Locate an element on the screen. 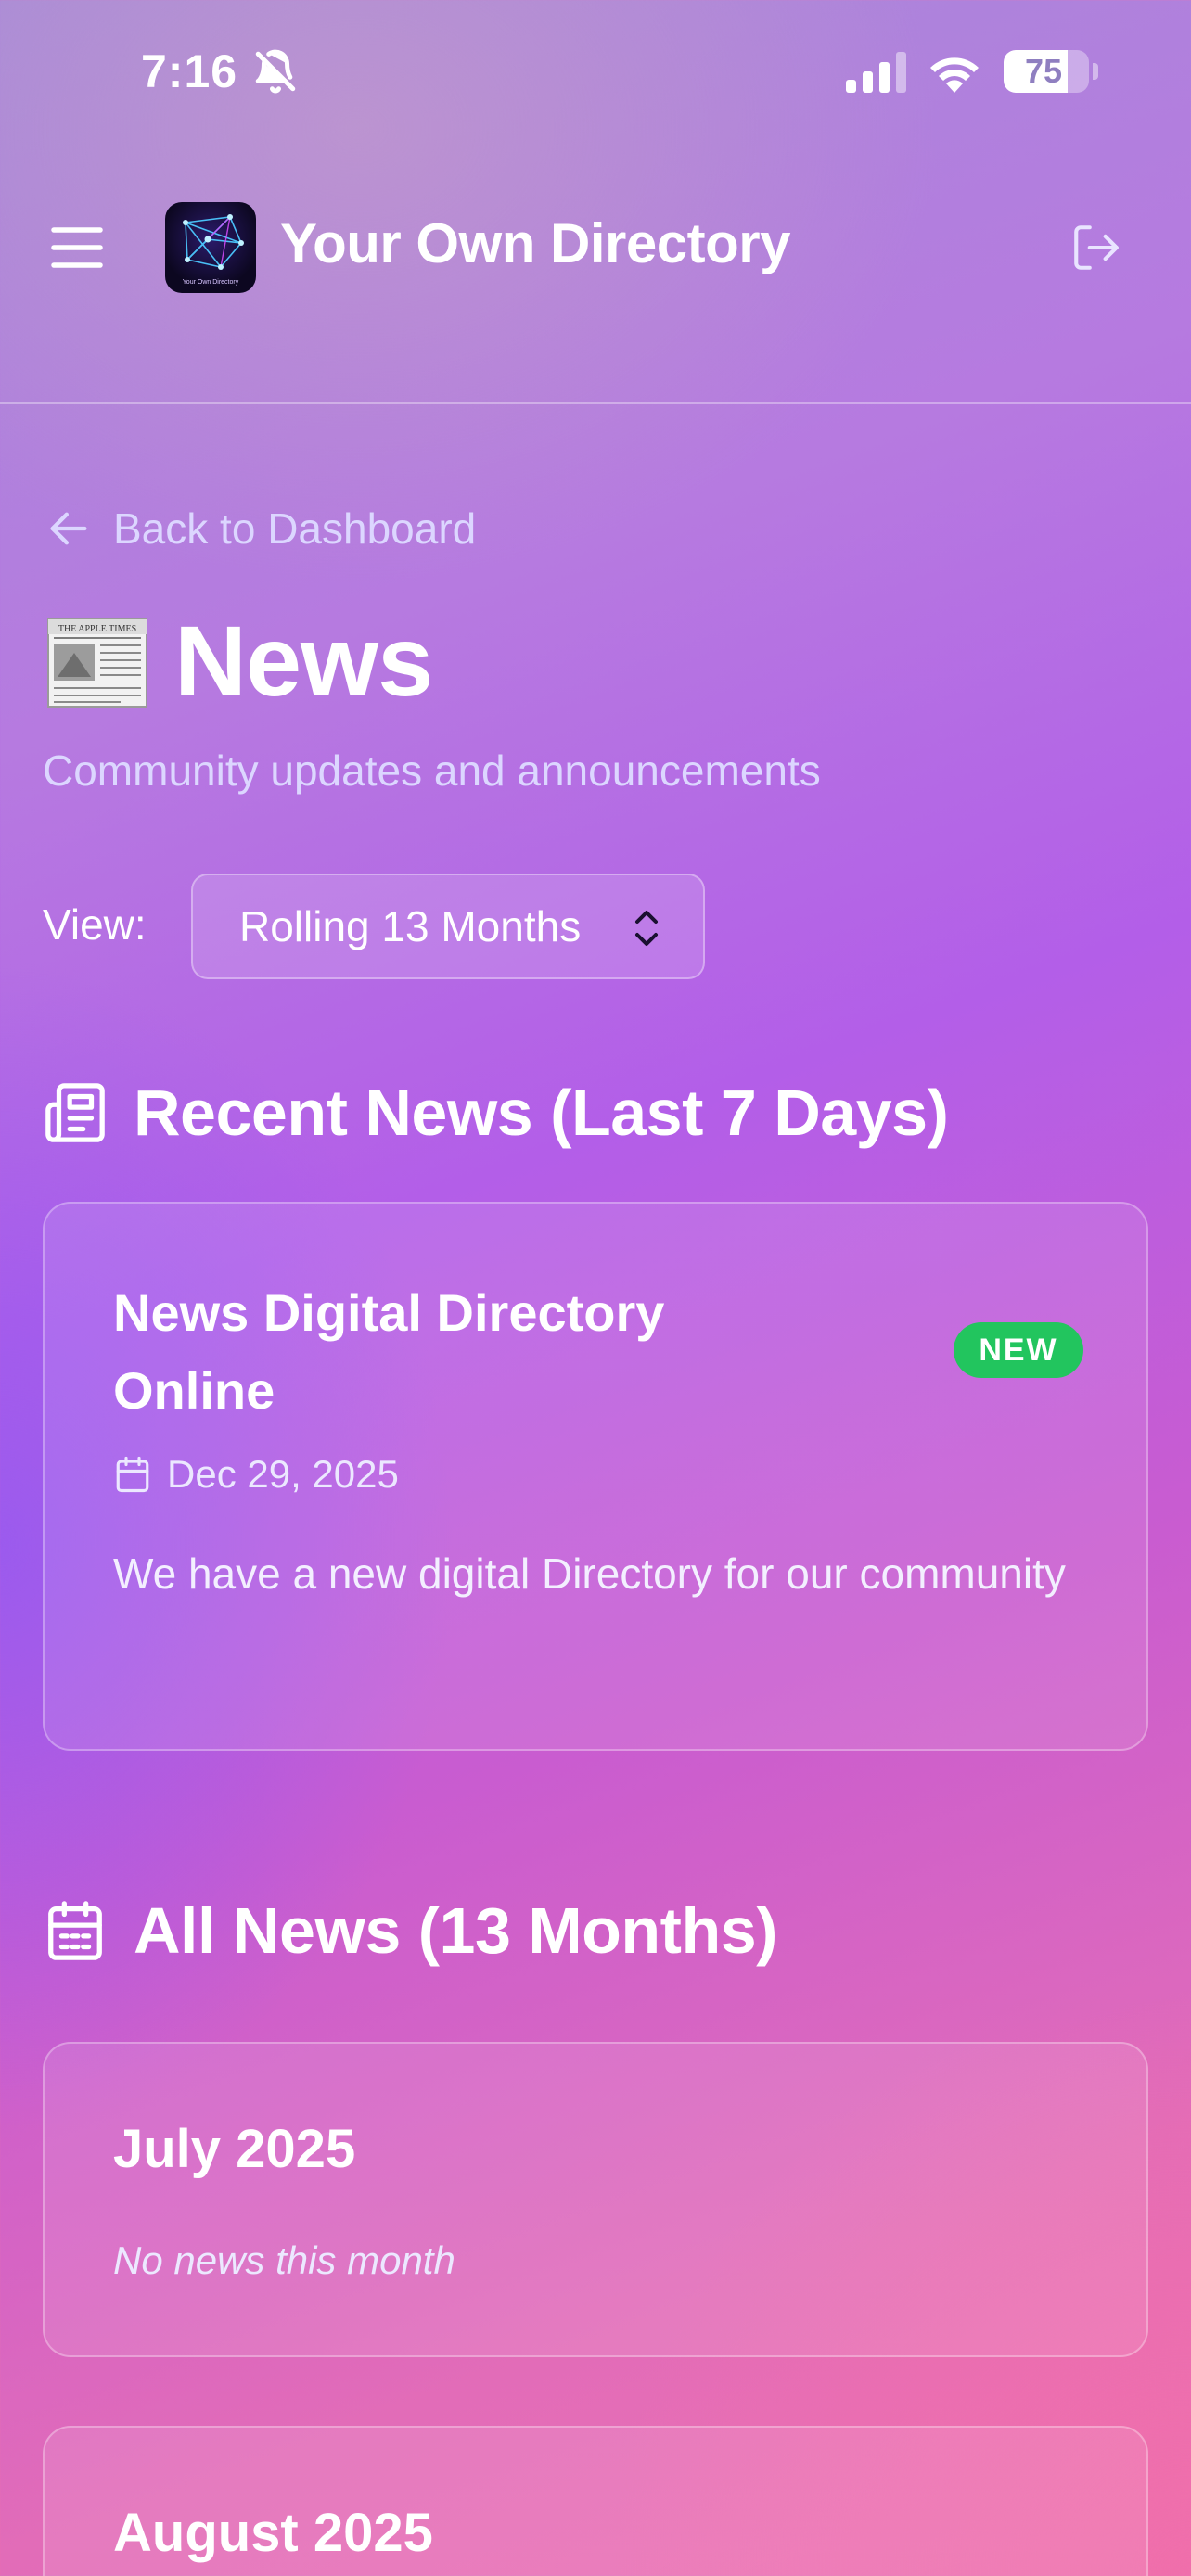 The height and width of the screenshot is (2576, 1191). back-to-dashboard-link: Back to Dashboard is located at coordinates (260, 528).